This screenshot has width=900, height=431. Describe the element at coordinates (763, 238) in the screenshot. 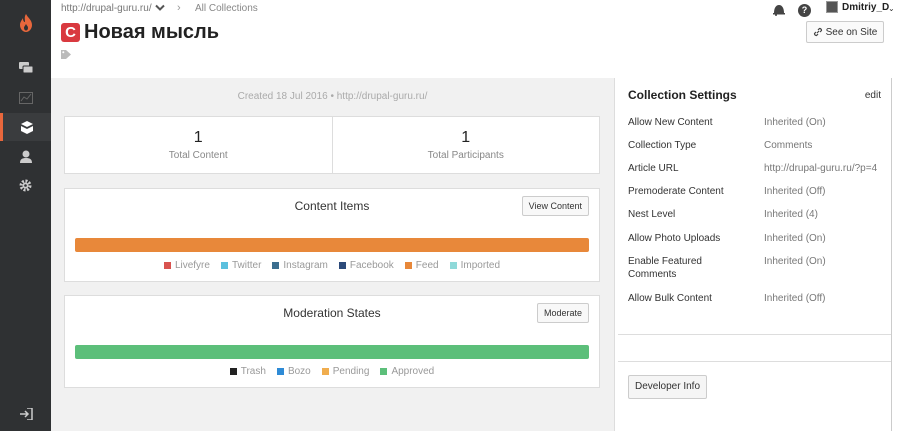

I see `setting-row: Allow Photo Uploads Inherited (On)` at that location.